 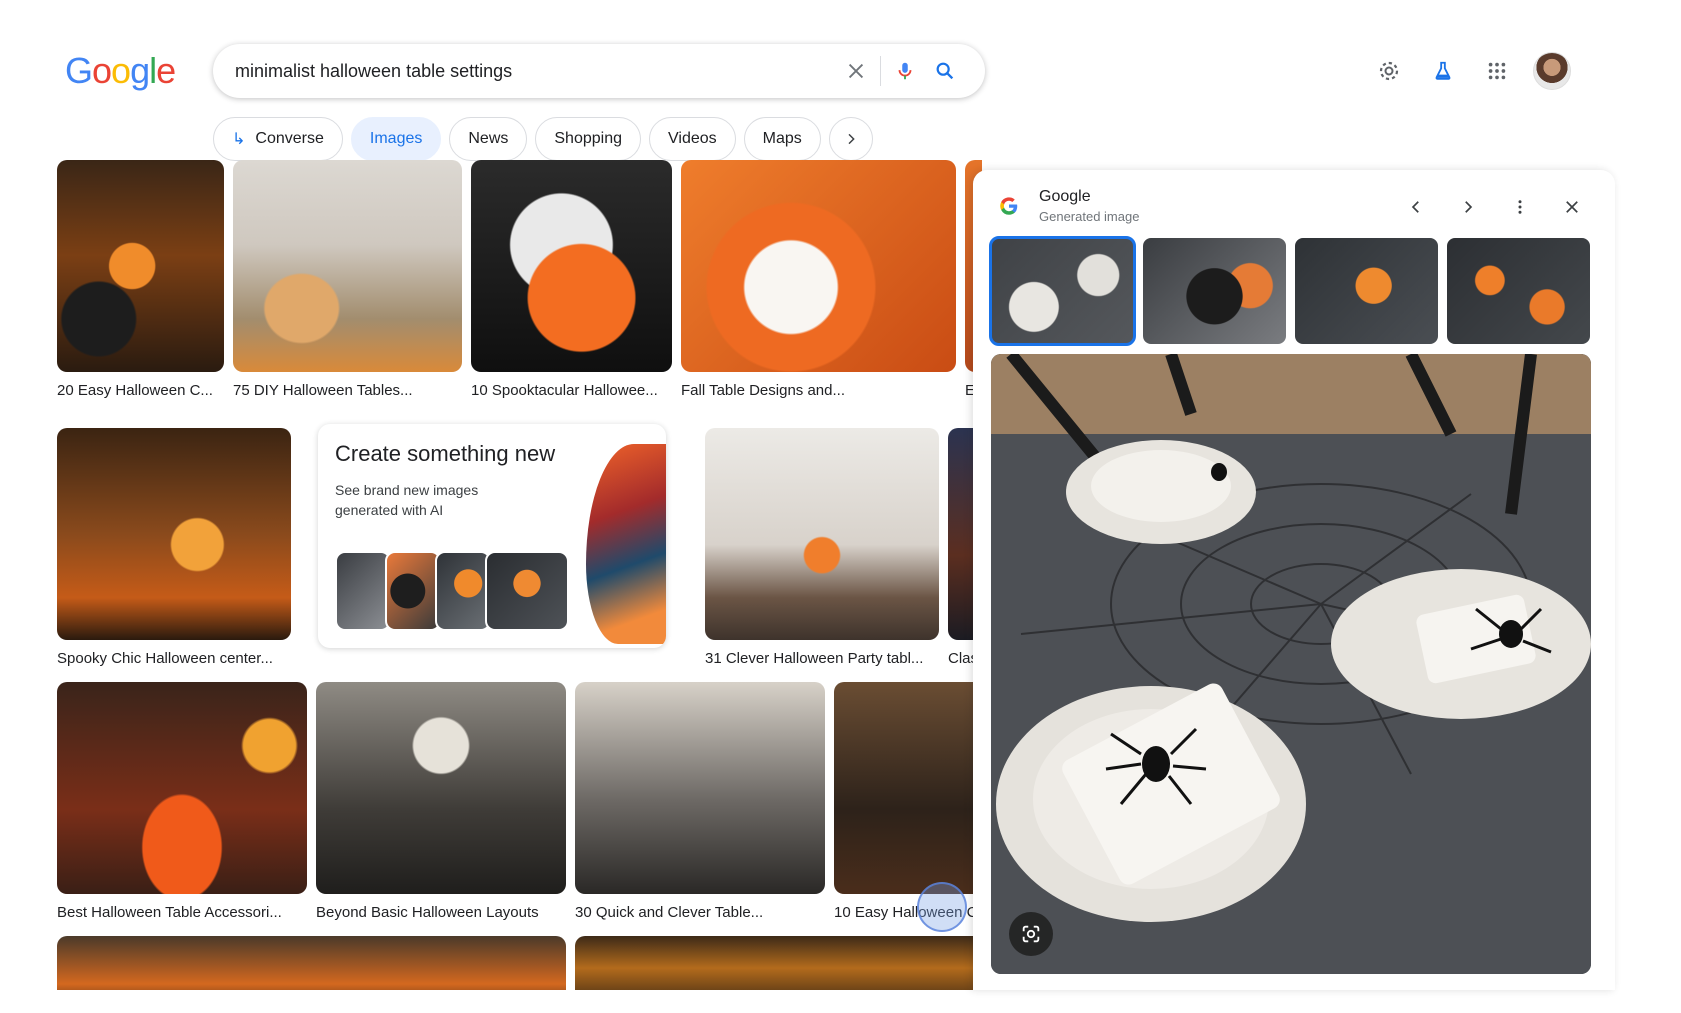 I want to click on tab-news: News, so click(x=488, y=139).